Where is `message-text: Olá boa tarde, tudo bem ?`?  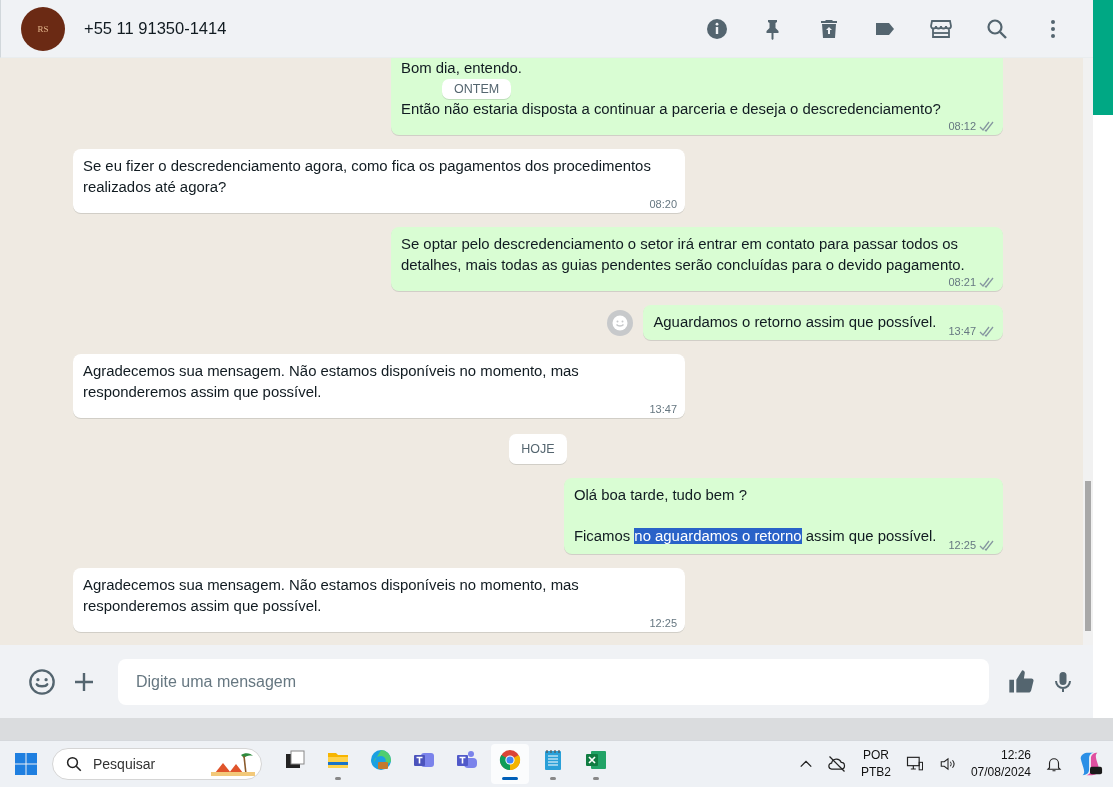 message-text: Olá boa tarde, tudo bem ? is located at coordinates (660, 495).